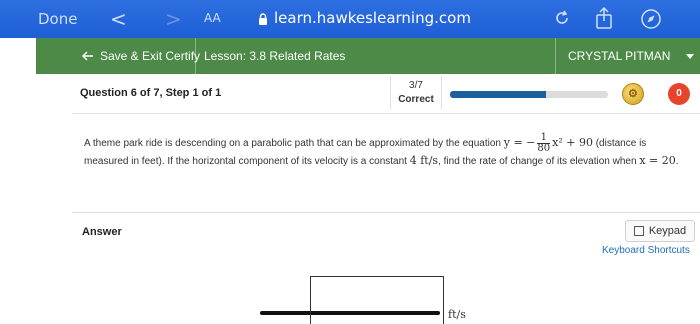  Describe the element at coordinates (619, 56) in the screenshot. I see `user-name: CRYSTAL PITMAN` at that location.